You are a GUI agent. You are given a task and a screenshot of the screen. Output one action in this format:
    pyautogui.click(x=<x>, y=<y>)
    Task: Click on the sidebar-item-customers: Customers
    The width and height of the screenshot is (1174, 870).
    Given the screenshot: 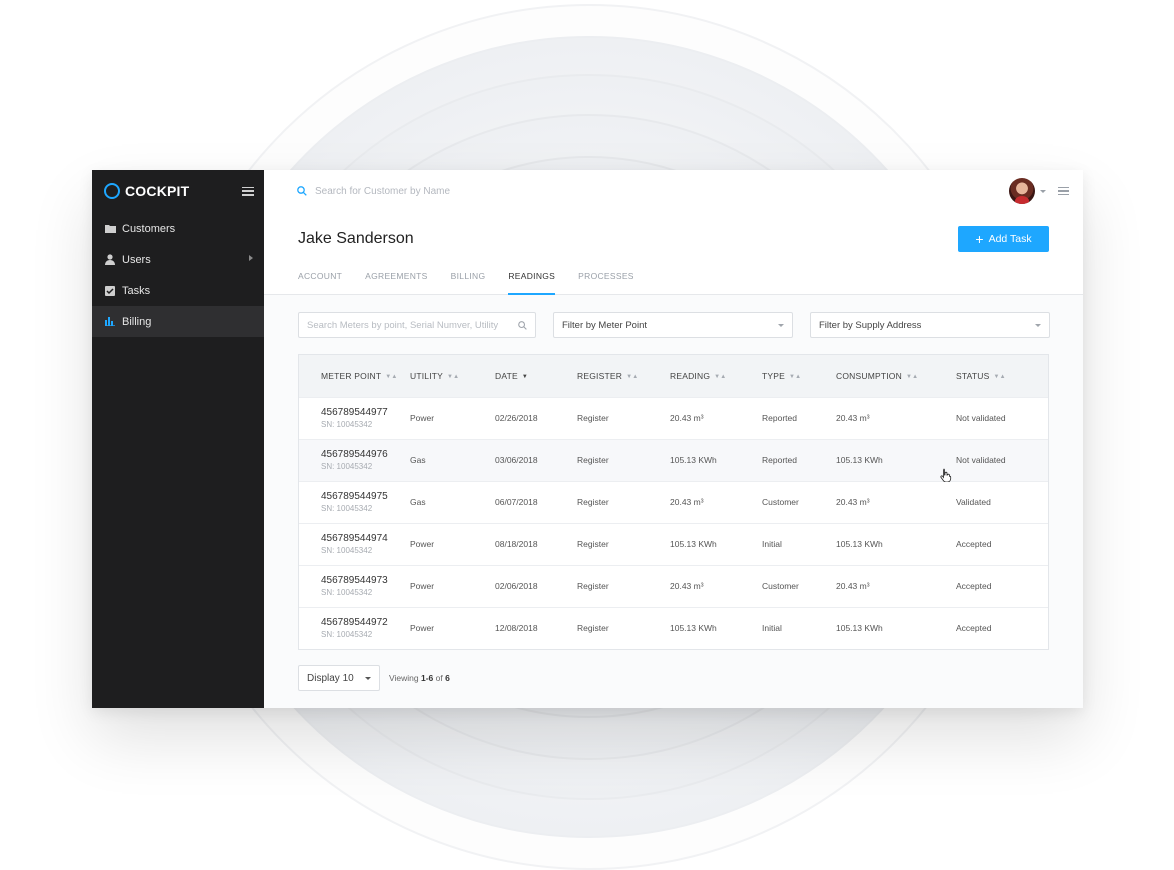 What is the action you would take?
    pyautogui.click(x=178, y=228)
    